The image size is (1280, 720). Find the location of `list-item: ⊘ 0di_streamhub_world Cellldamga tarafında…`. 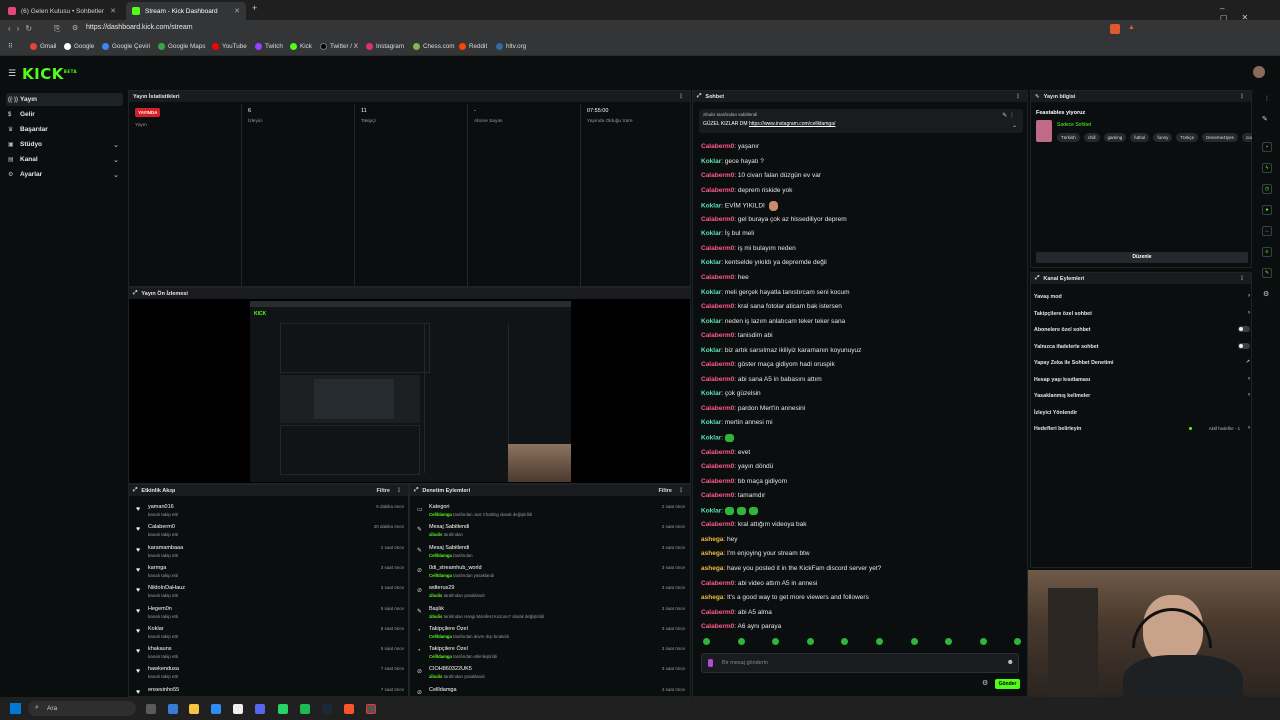

list-item: ⊘ 0di_streamhub_world Cellldamga tarafında… is located at coordinates (552, 575).